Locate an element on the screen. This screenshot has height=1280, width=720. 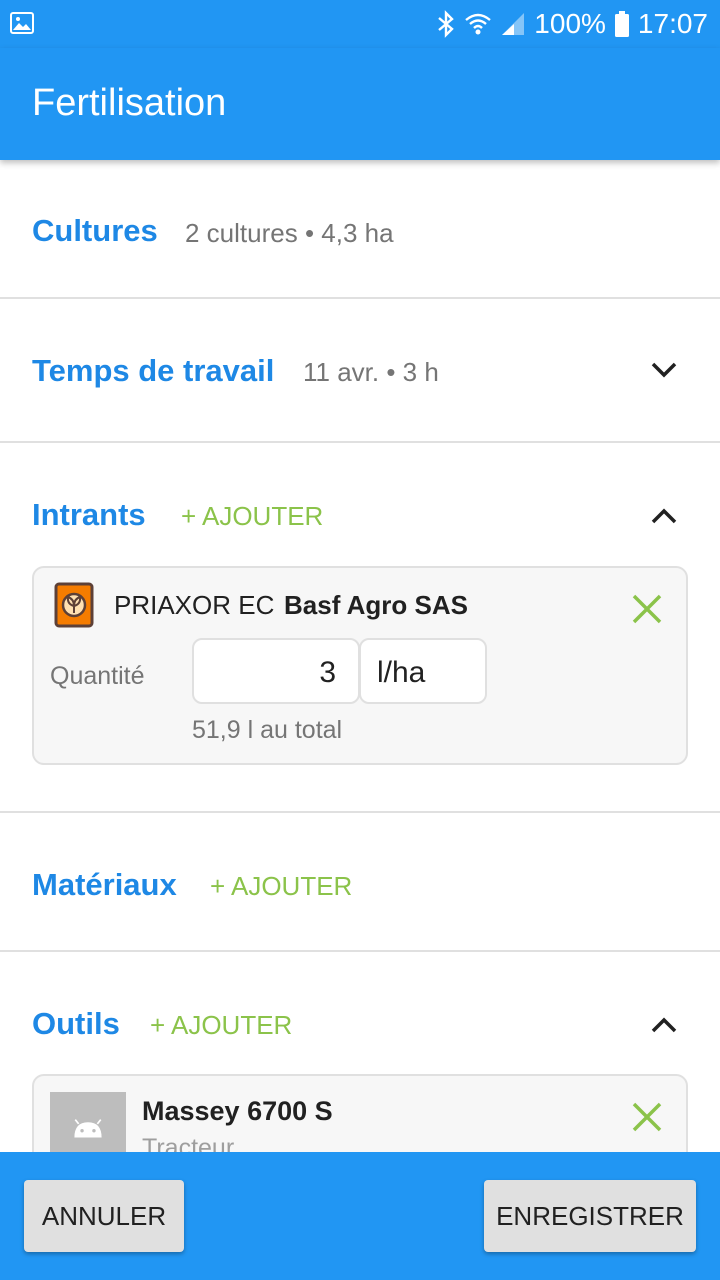
quantity-value: 3 is located at coordinates (327, 672).